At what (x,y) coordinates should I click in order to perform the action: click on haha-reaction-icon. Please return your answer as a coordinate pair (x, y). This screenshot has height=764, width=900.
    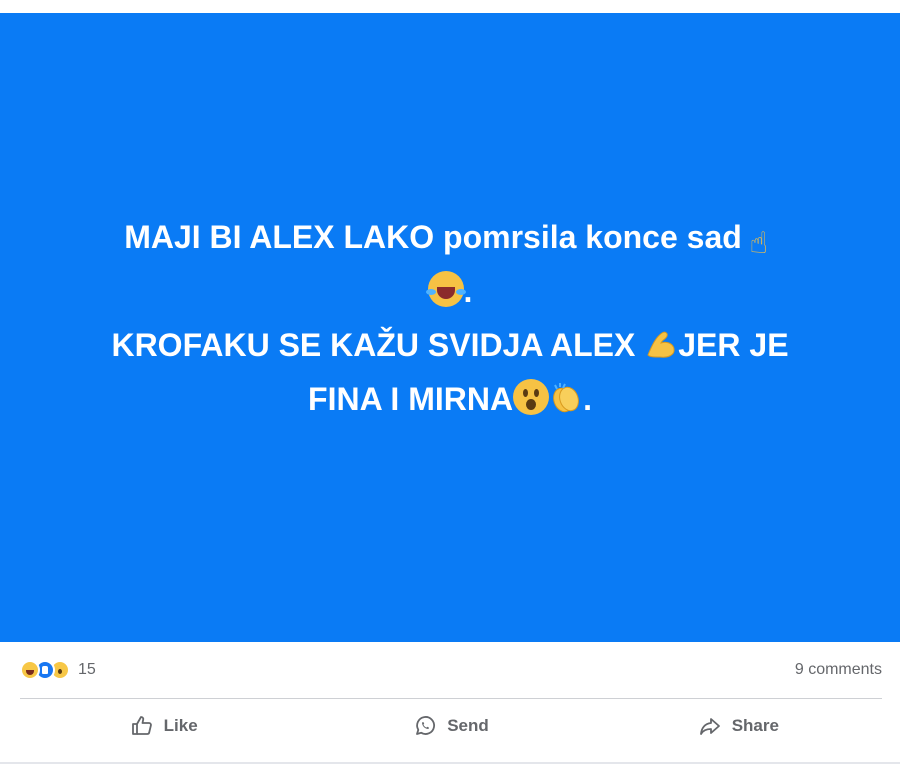
    Looking at the image, I should click on (30, 670).